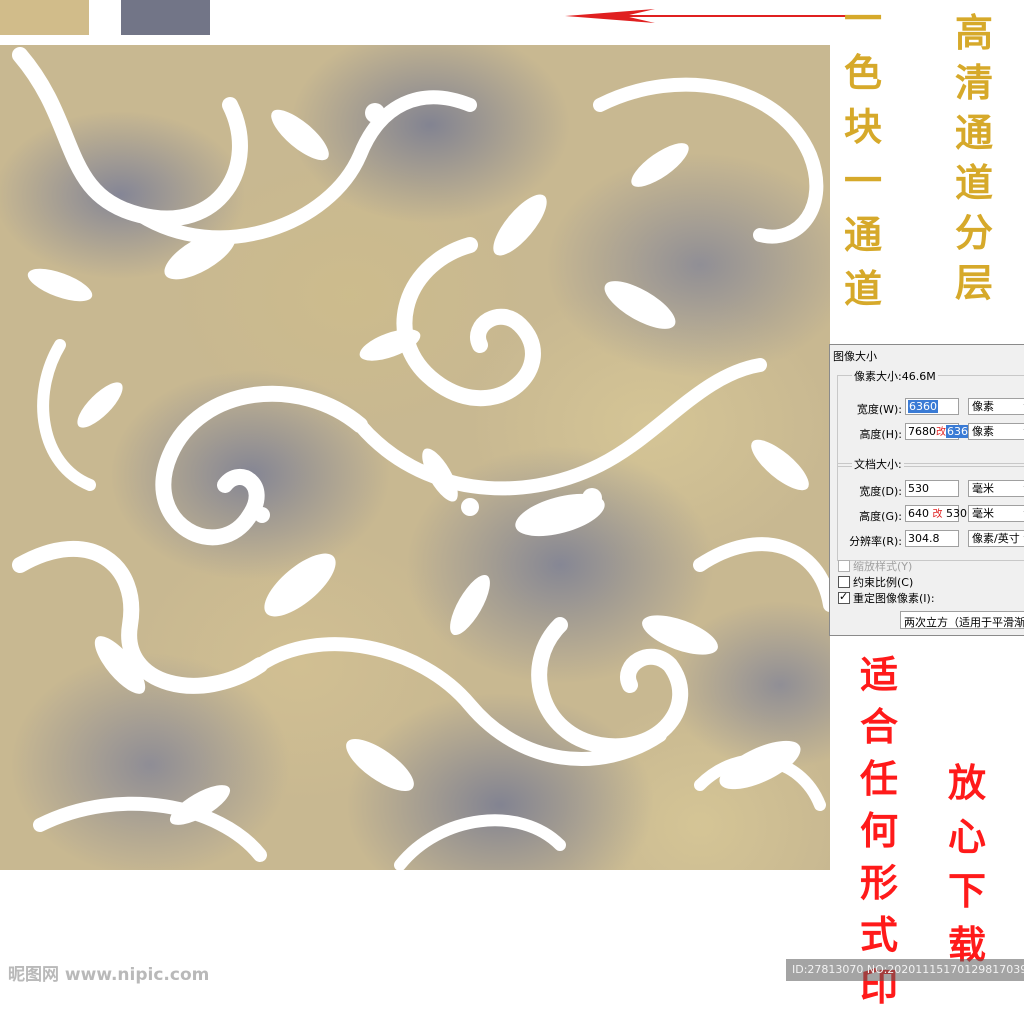 The image size is (1024, 1009). I want to click on pixel-width-input: 6360, so click(932, 406).